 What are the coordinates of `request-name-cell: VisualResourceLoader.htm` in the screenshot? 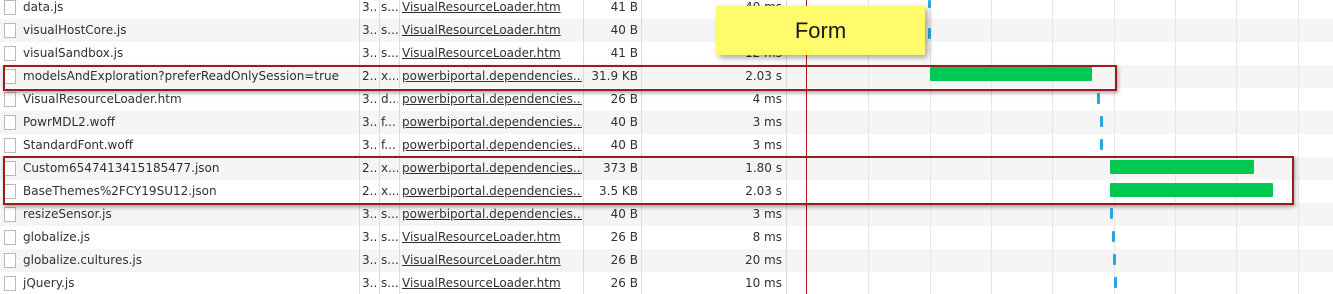 It's located at (181, 99).